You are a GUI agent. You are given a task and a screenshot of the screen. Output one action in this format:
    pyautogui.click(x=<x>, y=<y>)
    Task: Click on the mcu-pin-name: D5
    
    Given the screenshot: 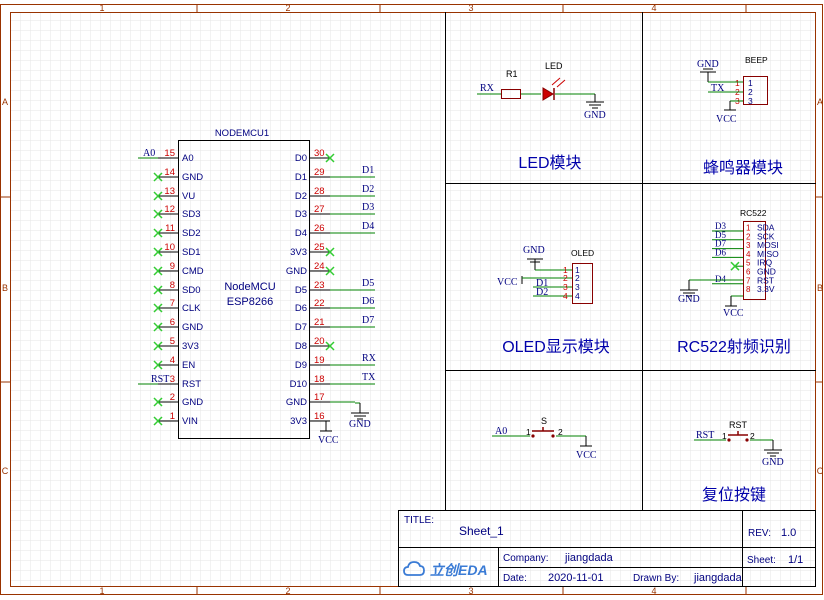 What is the action you would take?
    pyautogui.click(x=301, y=290)
    